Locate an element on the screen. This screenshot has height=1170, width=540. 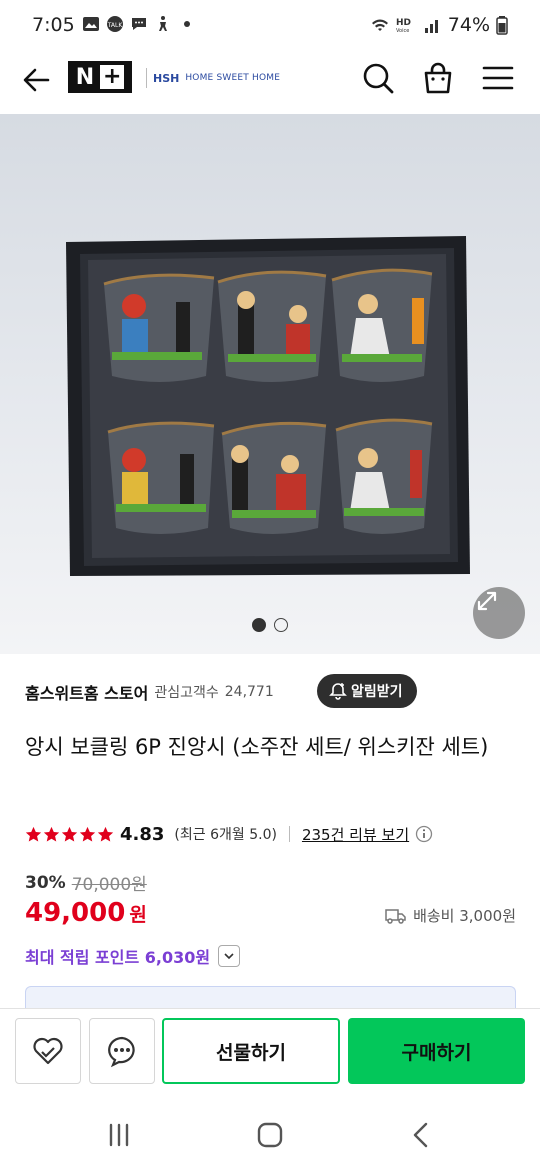
shopping-bag-icon is located at coordinates (438, 78).